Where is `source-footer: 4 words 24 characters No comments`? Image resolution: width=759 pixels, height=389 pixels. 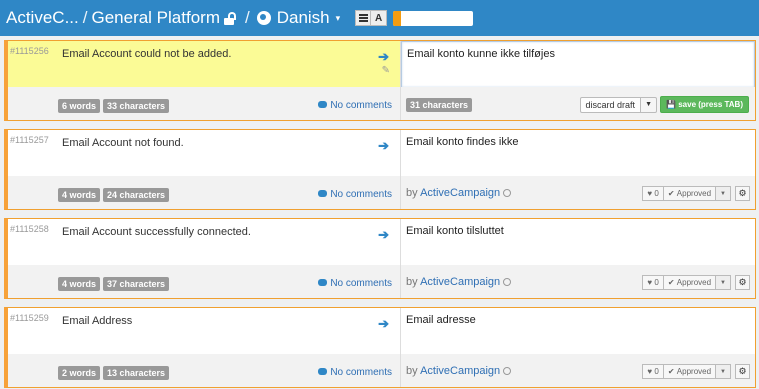 source-footer: 4 words 24 characters No comments is located at coordinates (204, 192).